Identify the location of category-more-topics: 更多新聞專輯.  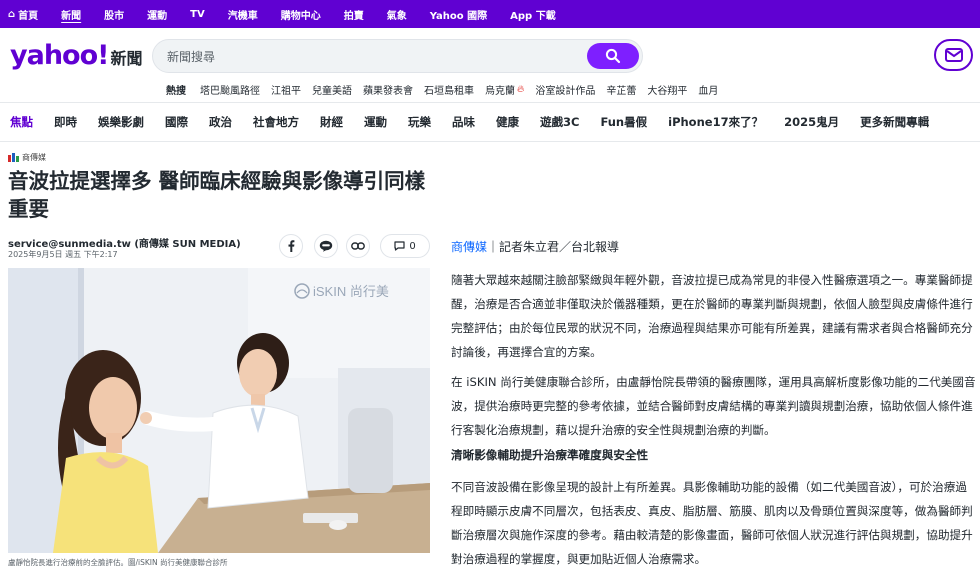
(894, 122).